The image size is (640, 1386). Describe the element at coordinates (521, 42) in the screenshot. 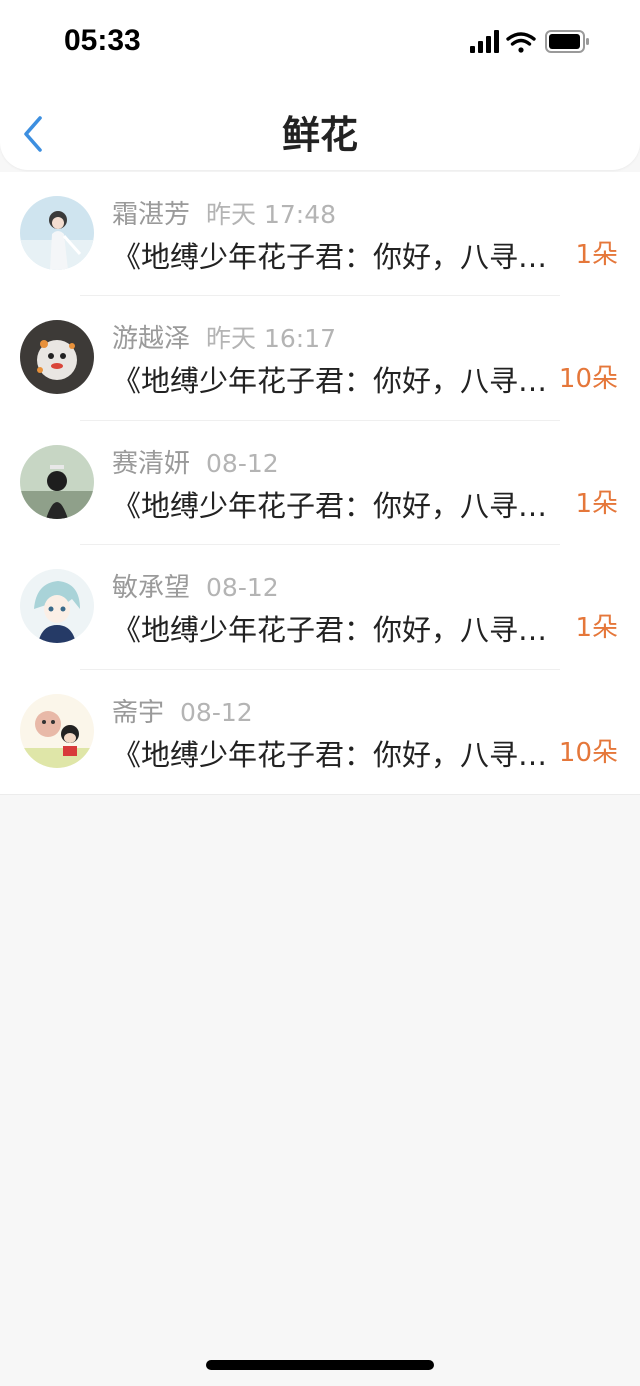

I see `wifi-icon` at that location.